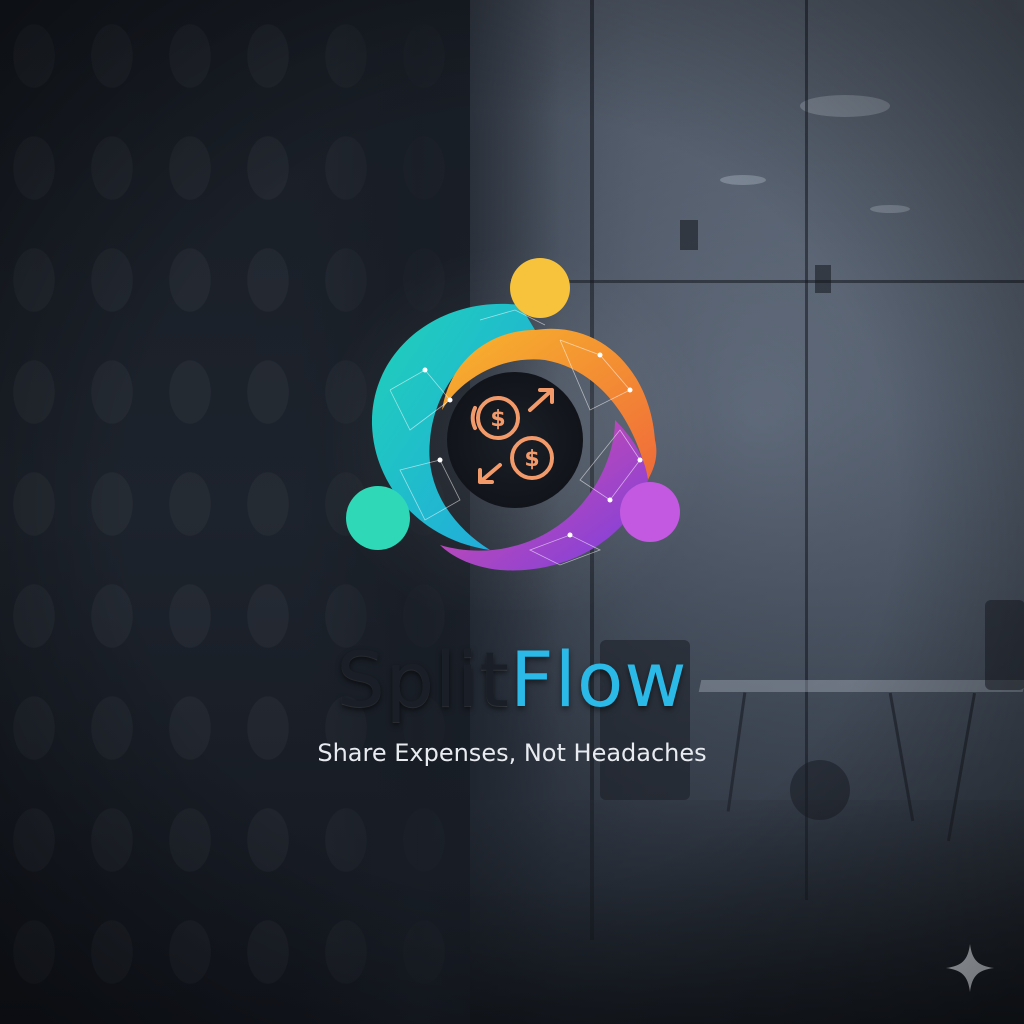 The height and width of the screenshot is (1024, 1024). Describe the element at coordinates (512, 753) in the screenshot. I see `brand-tagline: Share Expenses, Not Headaches` at that location.